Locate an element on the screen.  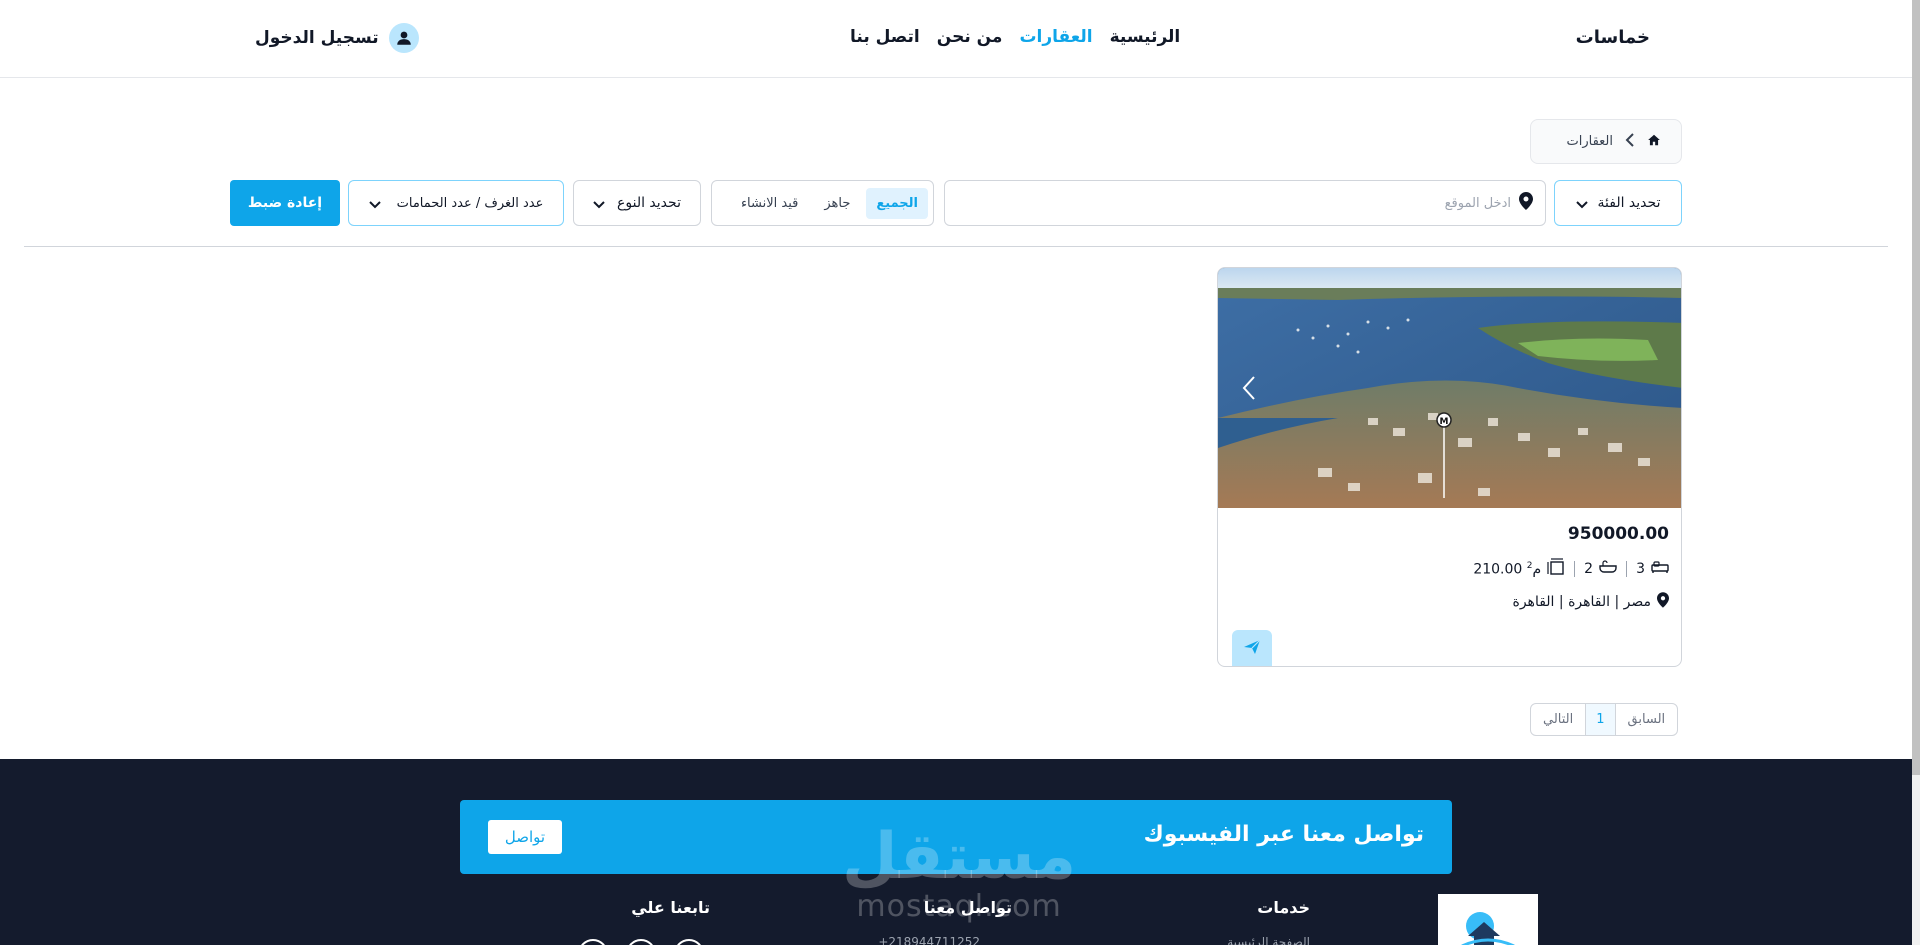
bathrooms-count: 2 is located at coordinates (1589, 569).